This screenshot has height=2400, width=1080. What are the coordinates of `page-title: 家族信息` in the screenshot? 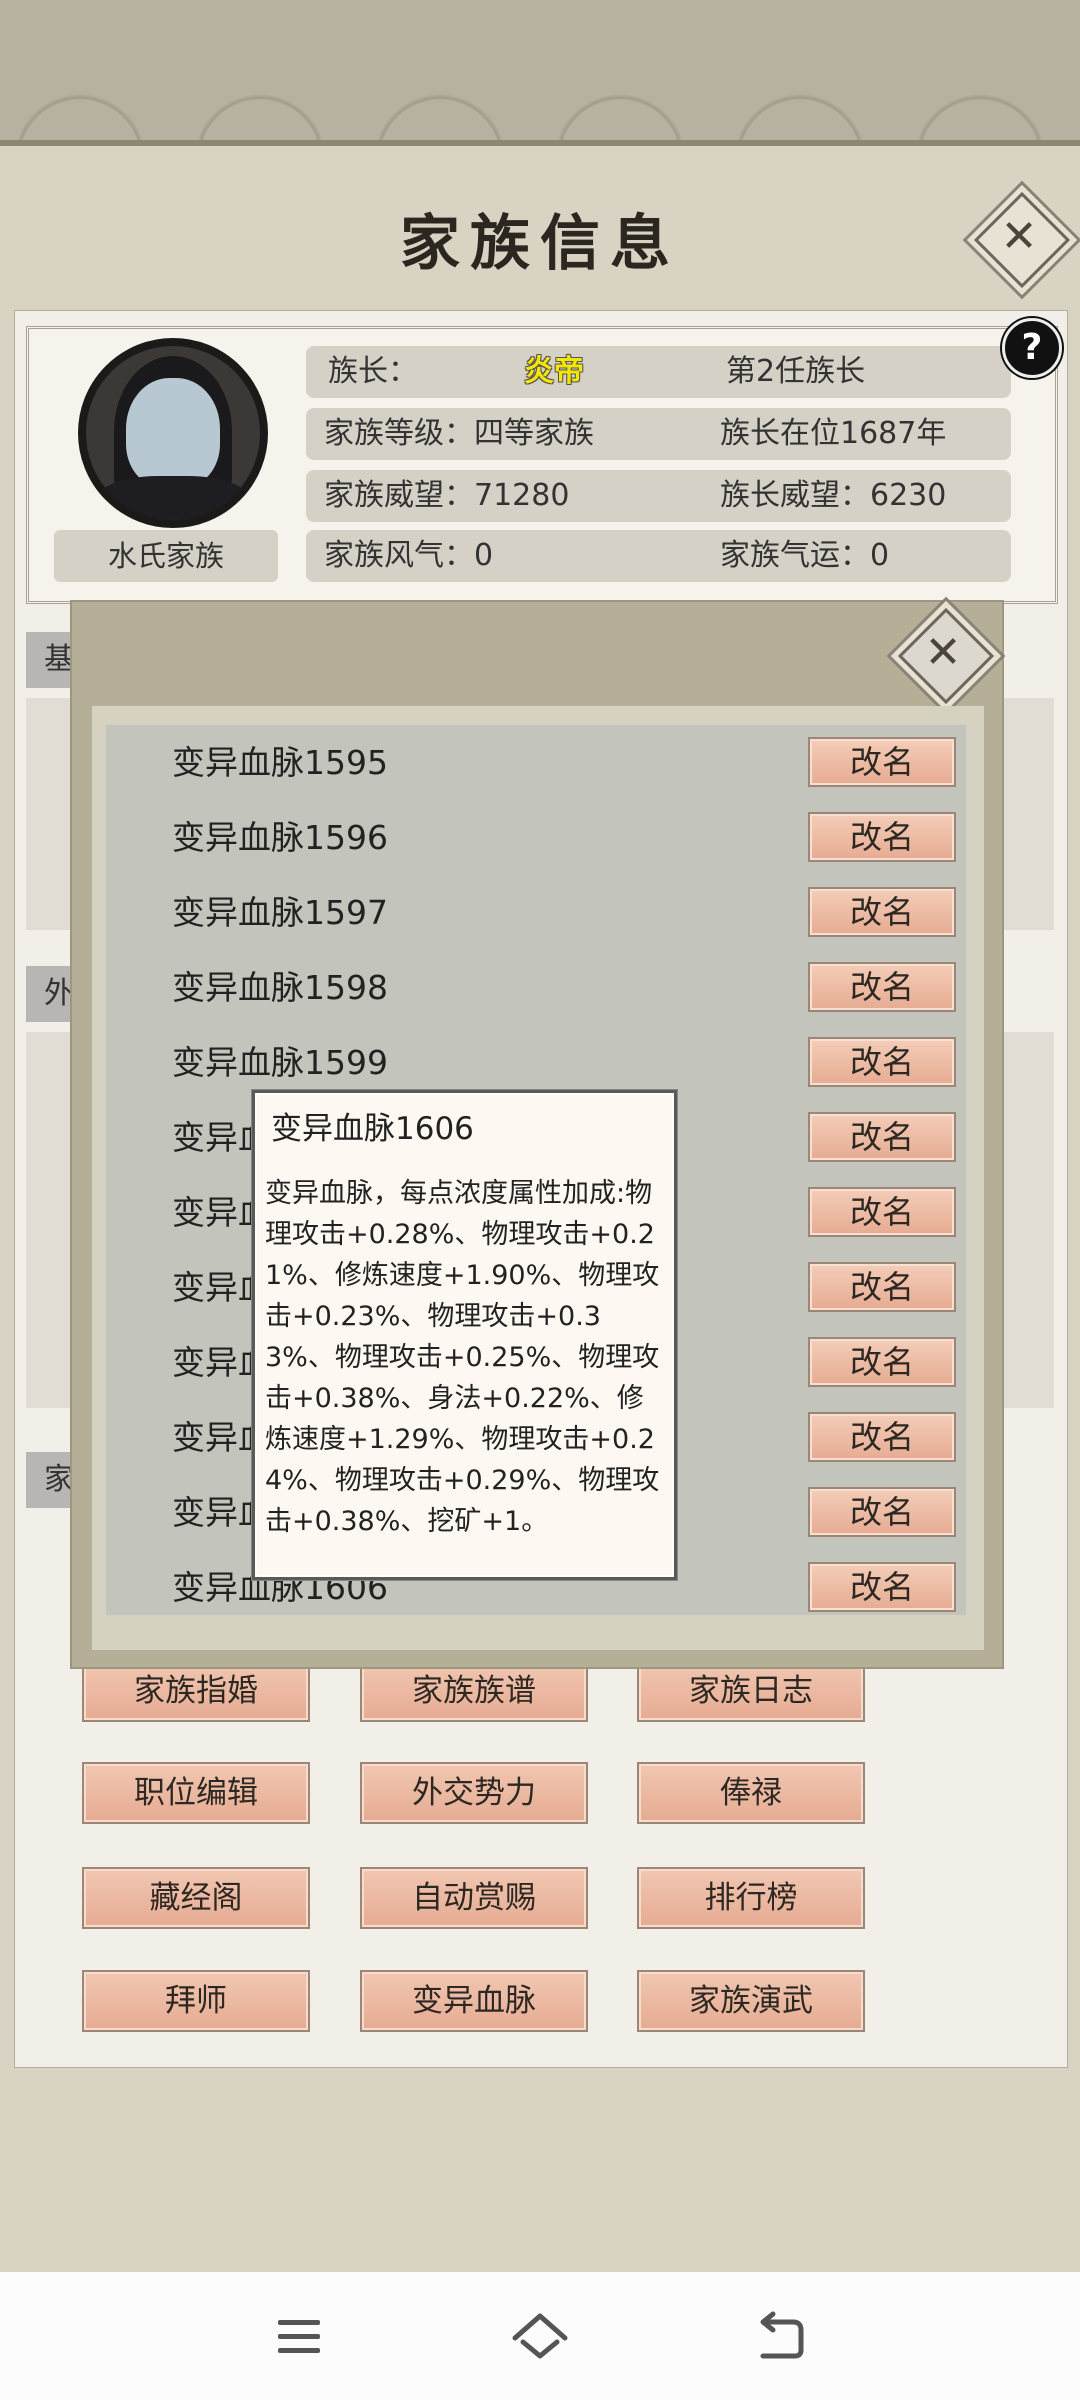 It's located at (540, 244).